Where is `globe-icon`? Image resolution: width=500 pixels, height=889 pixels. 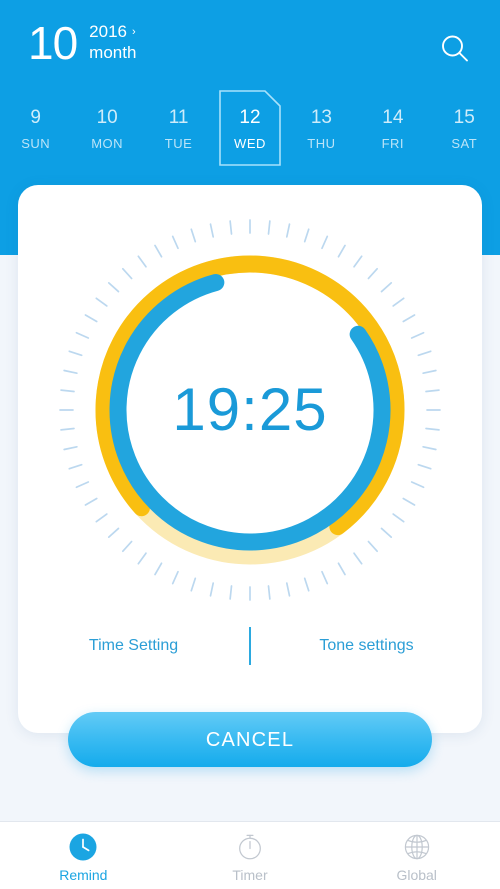
globe-icon is located at coordinates (417, 847).